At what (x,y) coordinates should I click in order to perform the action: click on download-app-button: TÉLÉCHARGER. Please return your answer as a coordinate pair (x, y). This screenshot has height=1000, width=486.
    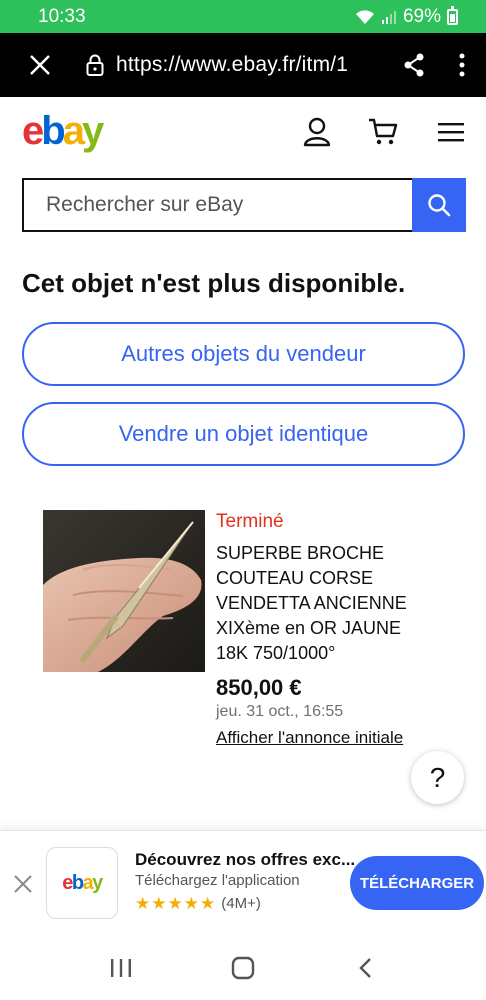
    Looking at the image, I should click on (417, 883).